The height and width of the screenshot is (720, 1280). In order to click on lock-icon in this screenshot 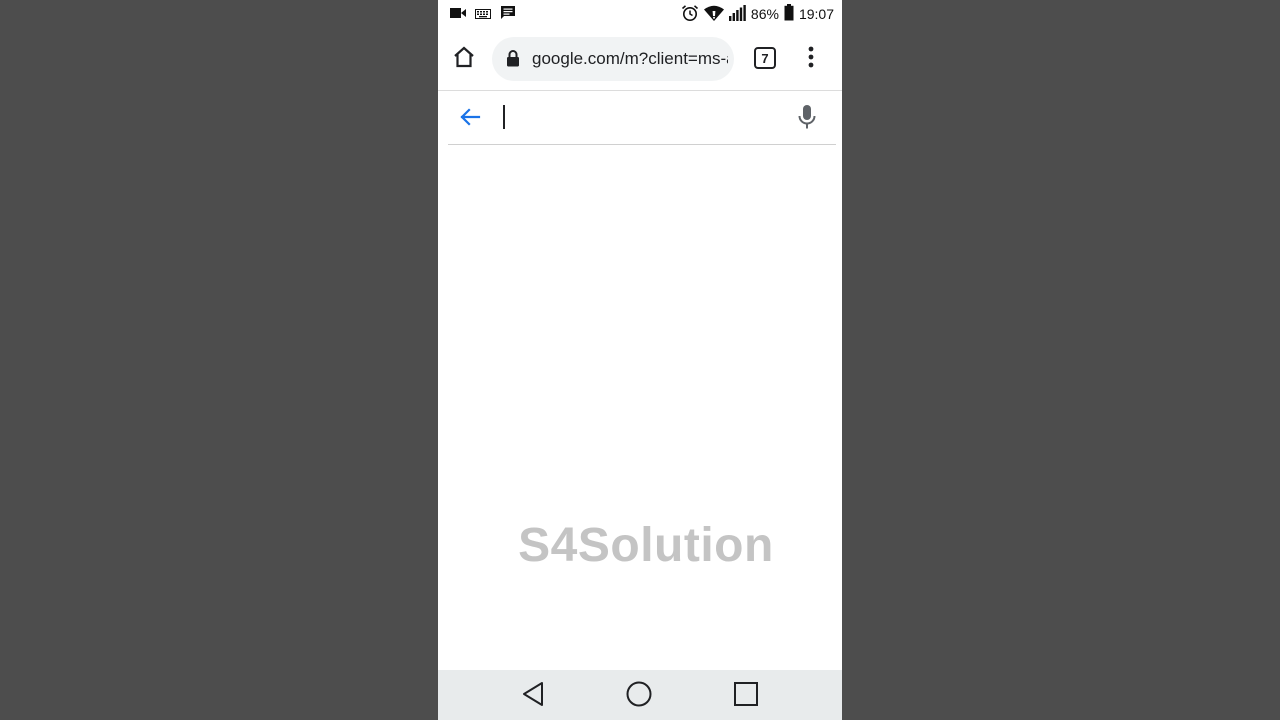, I will do `click(514, 59)`.